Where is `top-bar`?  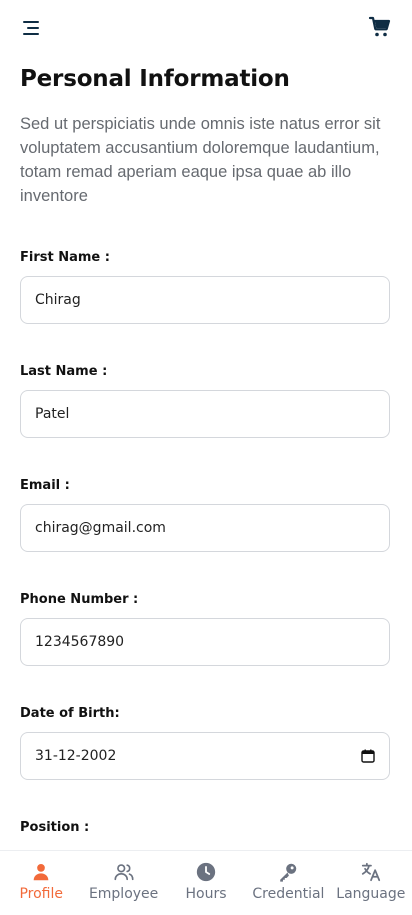
top-bar is located at coordinates (206, 28).